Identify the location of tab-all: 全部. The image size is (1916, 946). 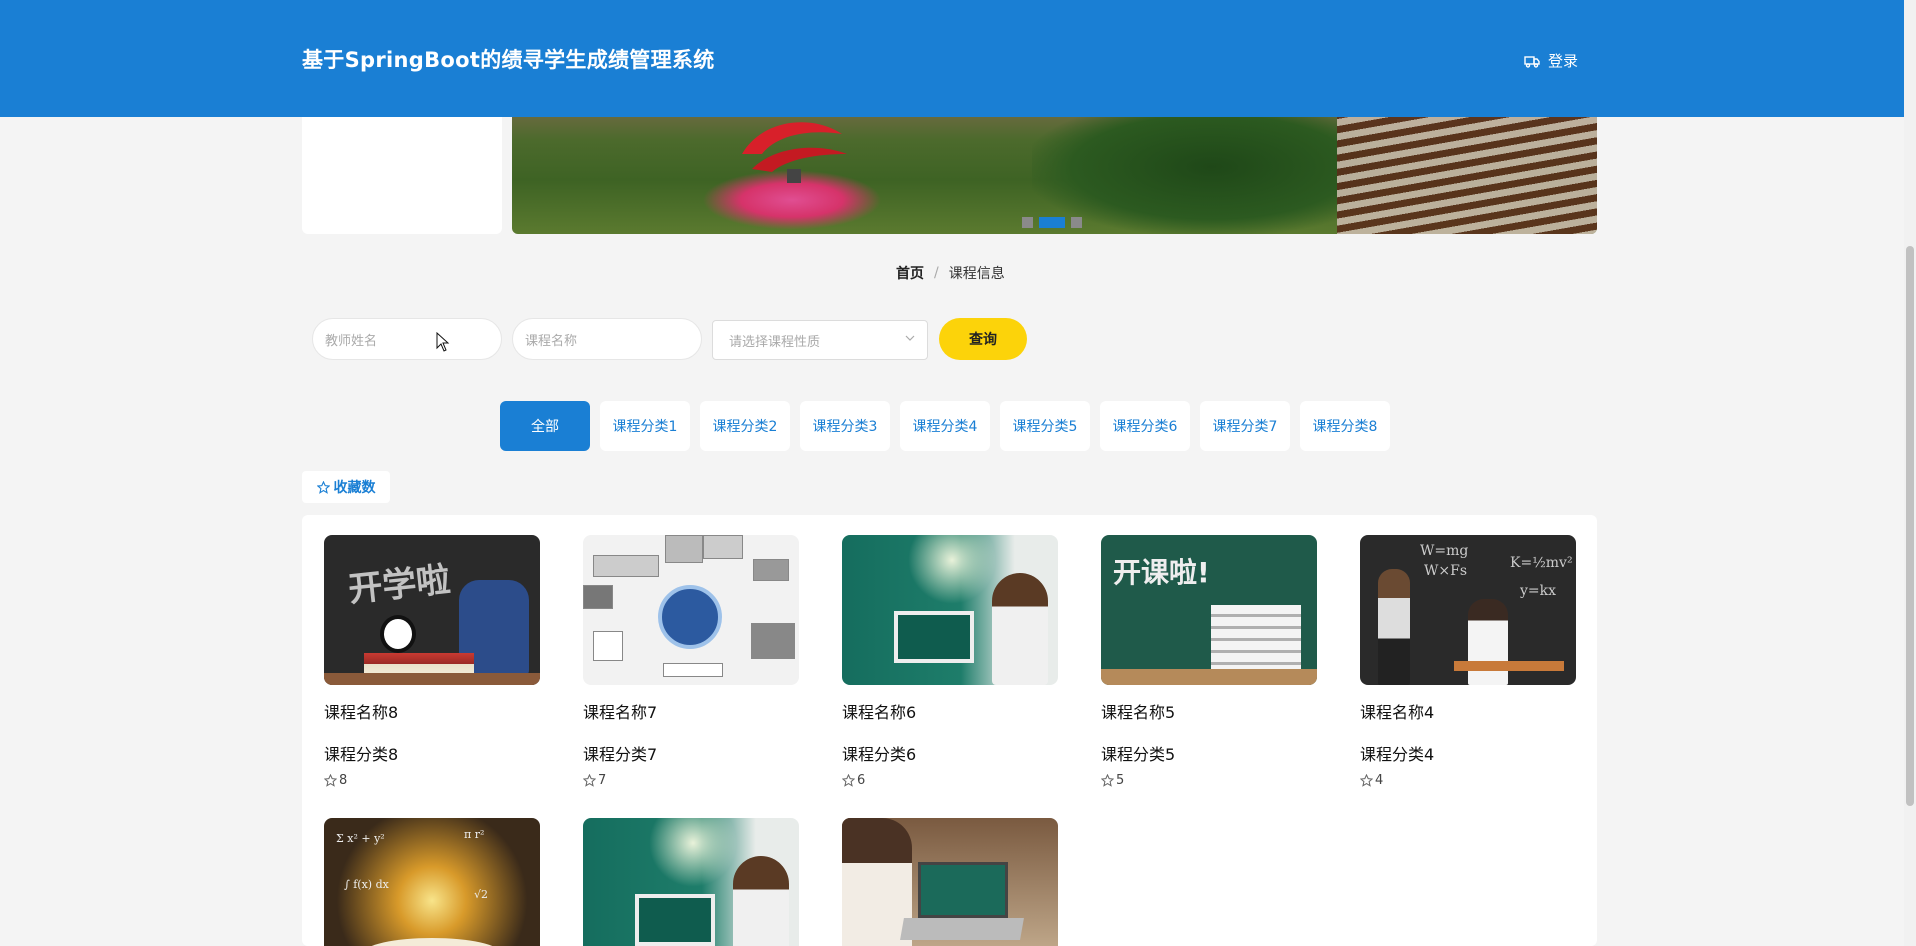
(545, 426).